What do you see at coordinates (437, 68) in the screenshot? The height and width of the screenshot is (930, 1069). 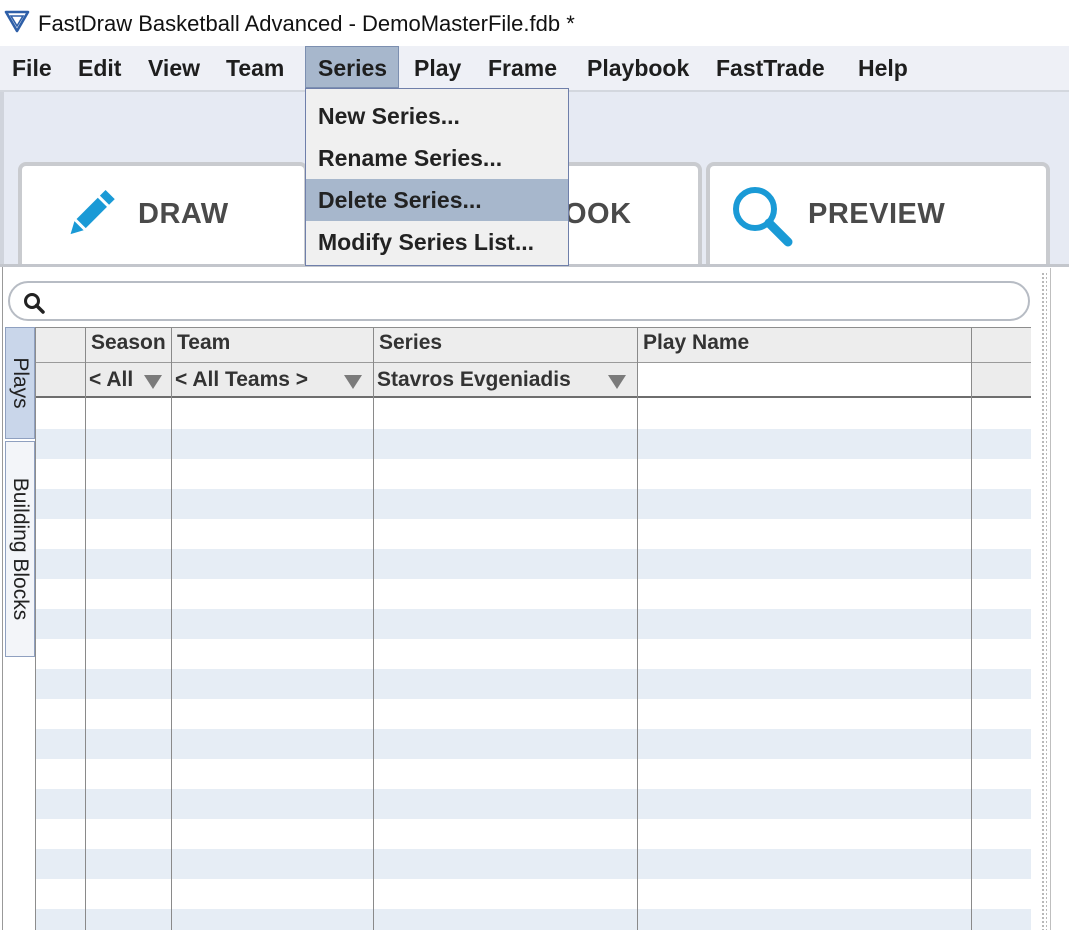 I see `menu-play: Play` at bounding box center [437, 68].